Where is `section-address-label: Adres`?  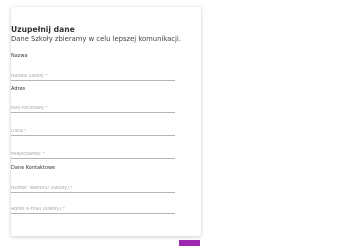 section-address-label: Adres is located at coordinates (18, 89).